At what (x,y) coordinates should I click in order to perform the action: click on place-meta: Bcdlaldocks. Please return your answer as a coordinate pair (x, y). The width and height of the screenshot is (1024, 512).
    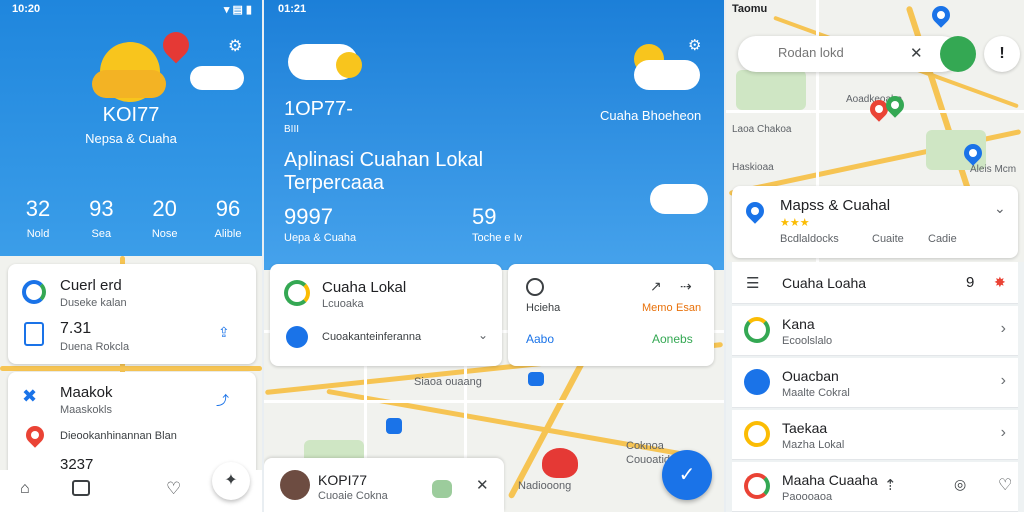
    Looking at the image, I should click on (809, 239).